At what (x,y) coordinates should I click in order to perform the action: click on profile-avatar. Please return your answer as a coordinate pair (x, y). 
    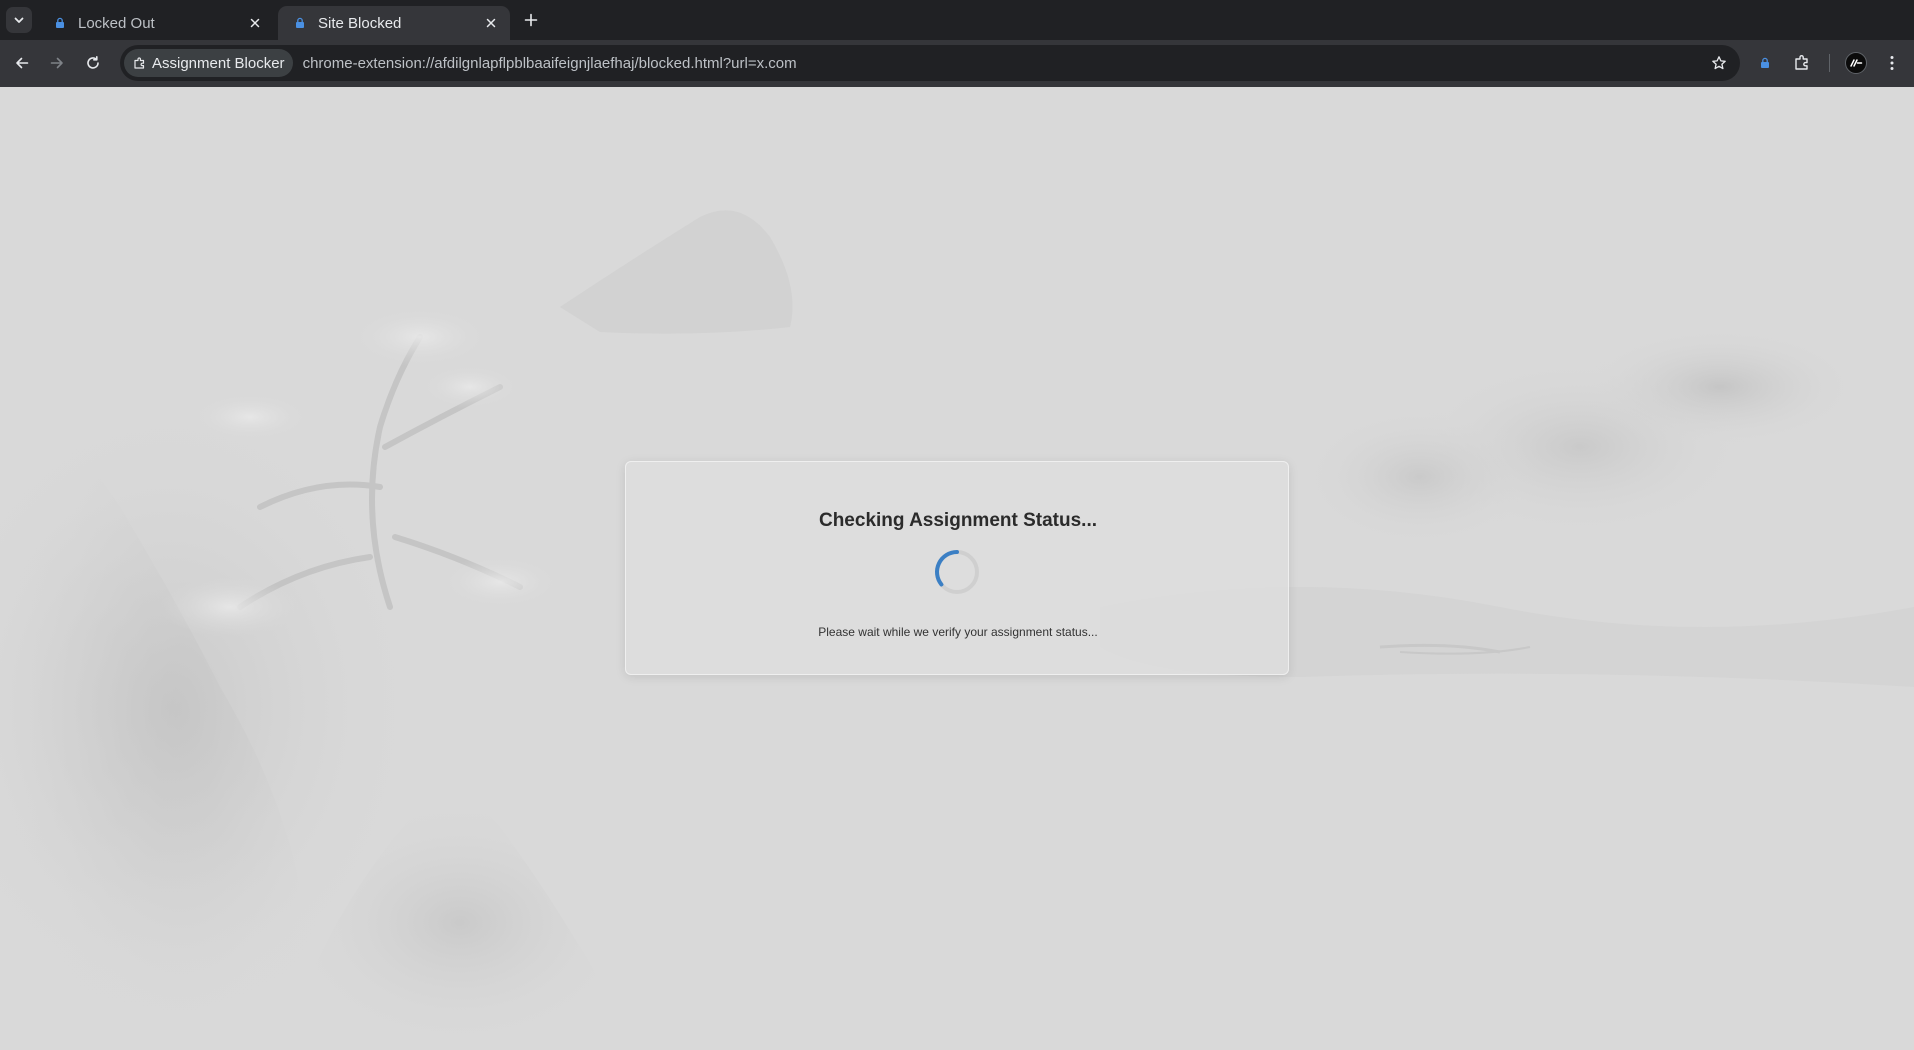
    Looking at the image, I should click on (1856, 63).